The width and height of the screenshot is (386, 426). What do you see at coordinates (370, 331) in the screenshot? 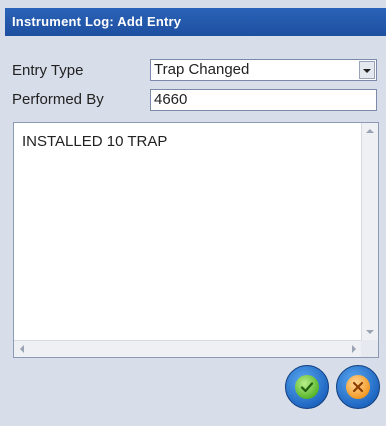
I see `scroll-down-icon` at bounding box center [370, 331].